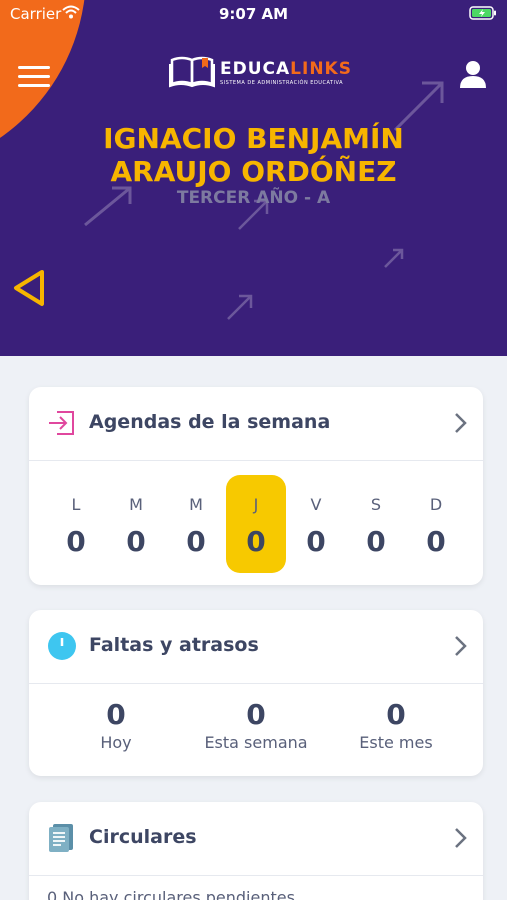  Describe the element at coordinates (171, 894) in the screenshot. I see `circulars-message: 0 No hay circulares pendientes` at that location.